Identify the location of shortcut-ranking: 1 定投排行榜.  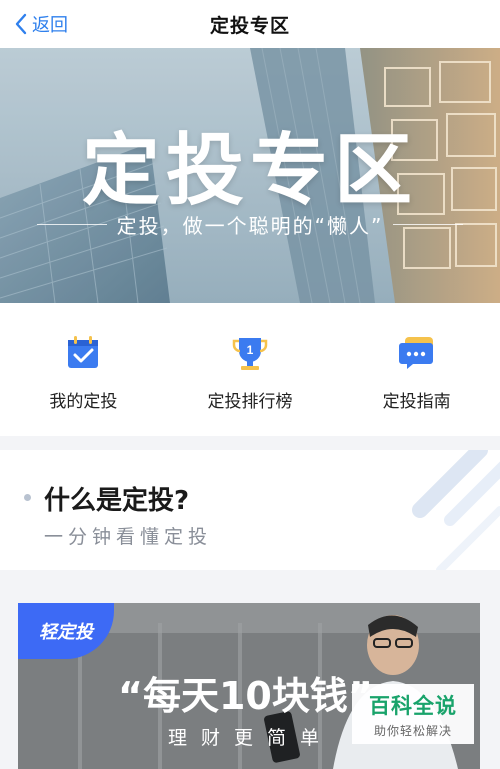
(250, 369).